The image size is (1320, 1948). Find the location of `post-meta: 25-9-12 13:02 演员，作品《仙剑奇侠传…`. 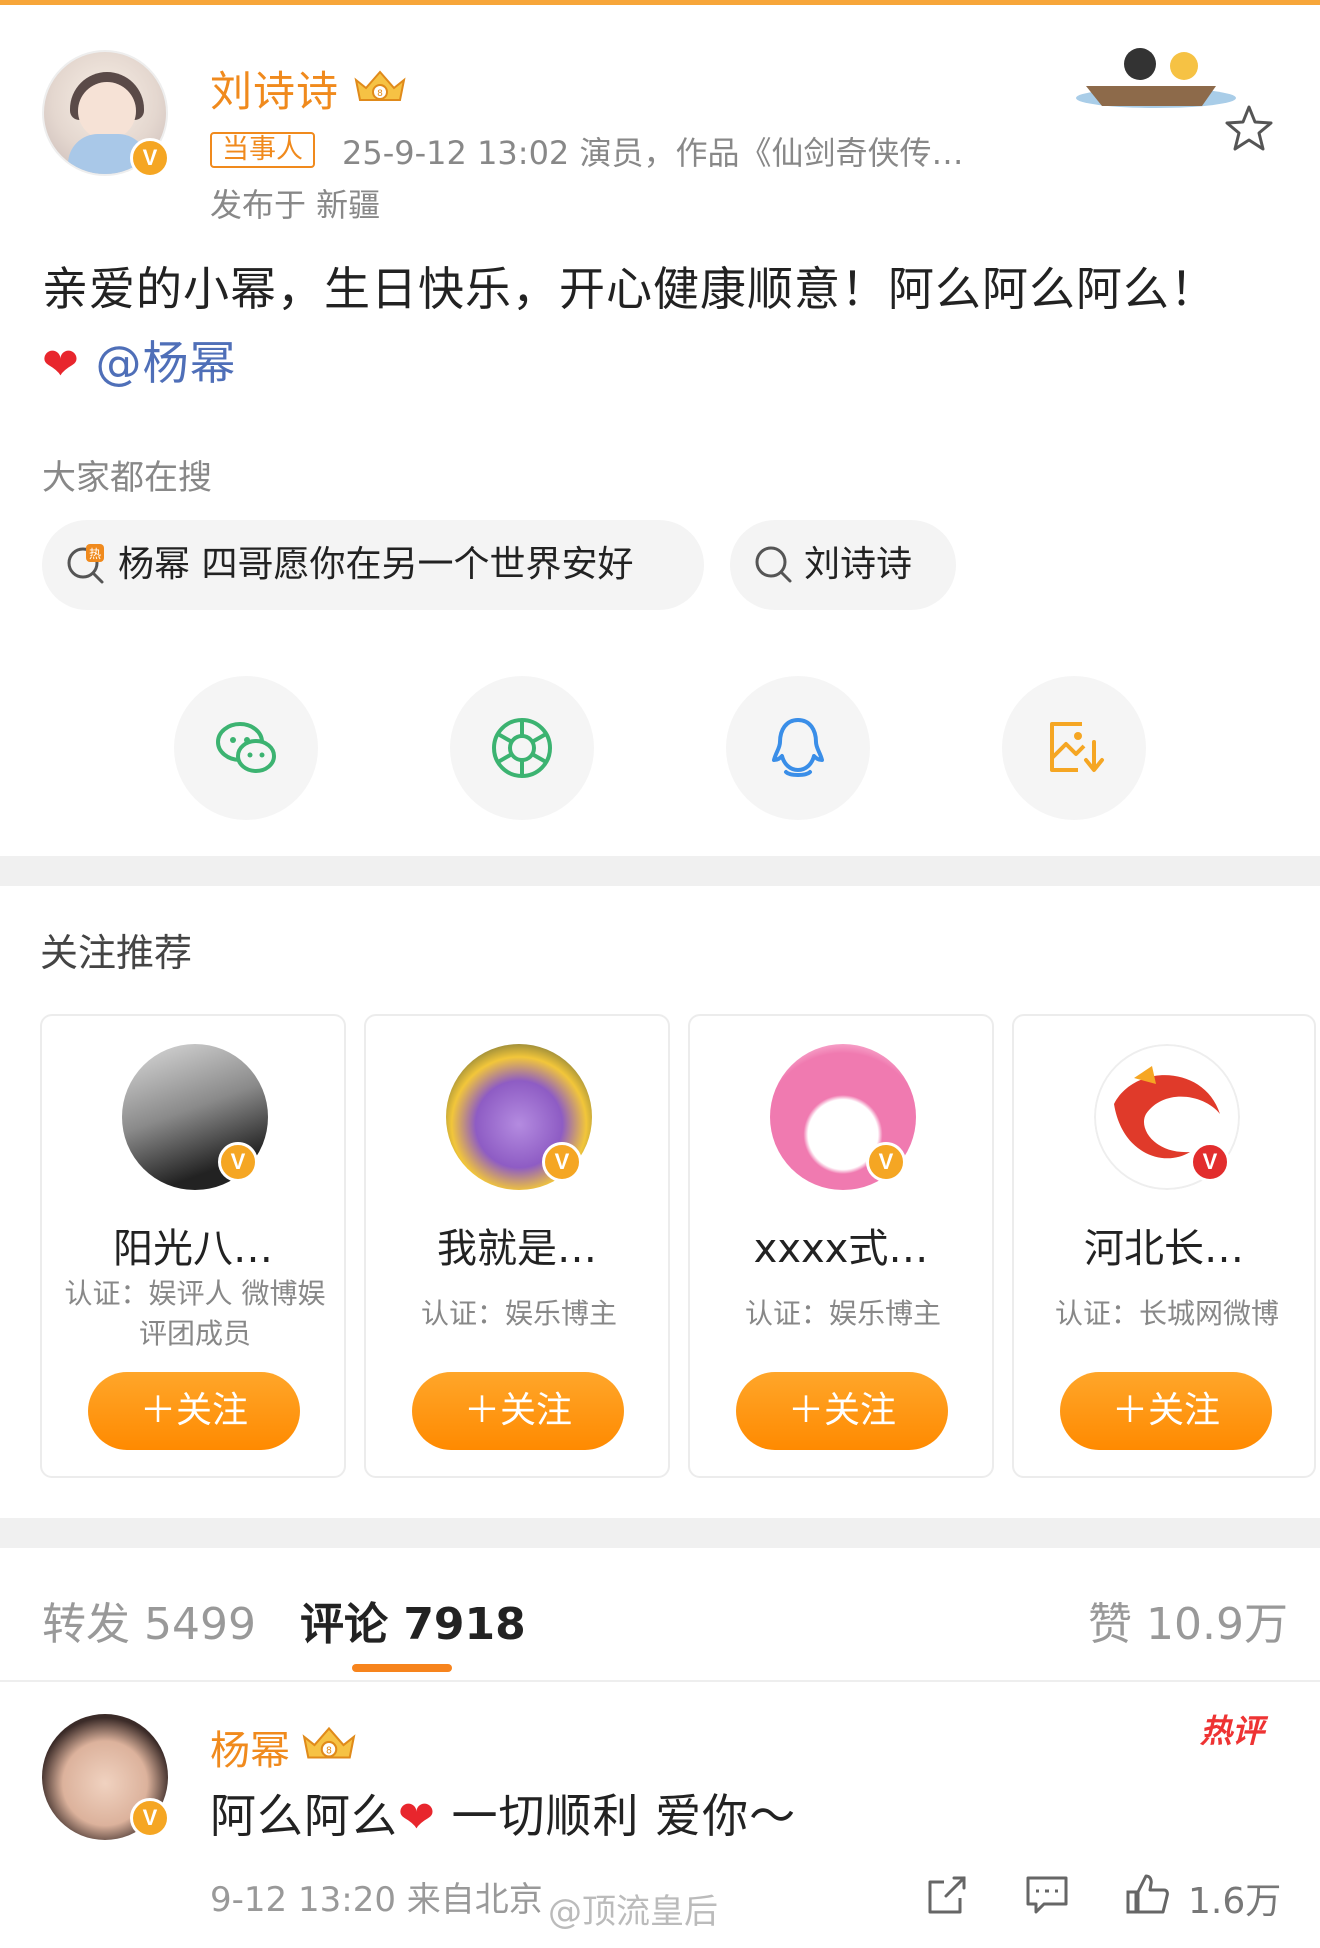

post-meta: 25-9-12 13:02 演员，作品《仙剑奇侠传… is located at coordinates (653, 153).